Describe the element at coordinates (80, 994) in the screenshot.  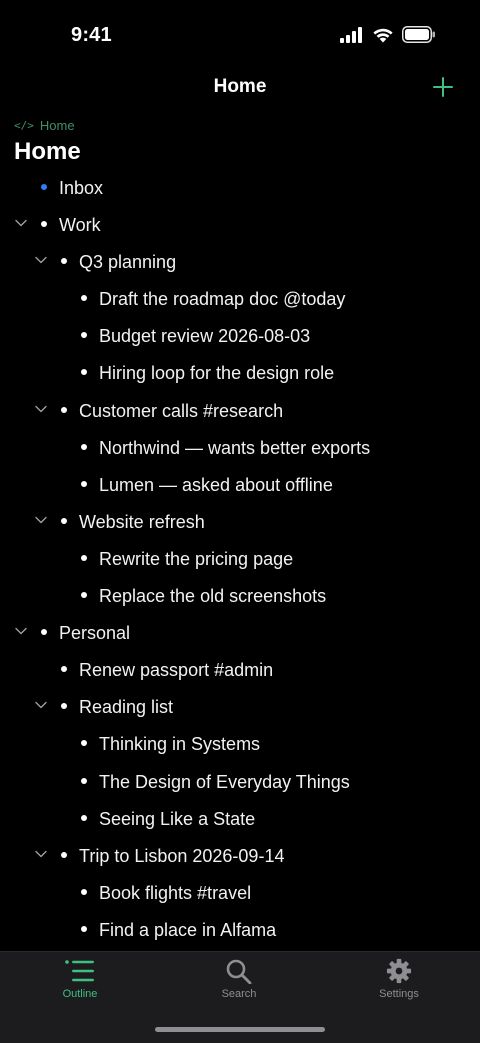
I see `tab-outline-label: Outline` at that location.